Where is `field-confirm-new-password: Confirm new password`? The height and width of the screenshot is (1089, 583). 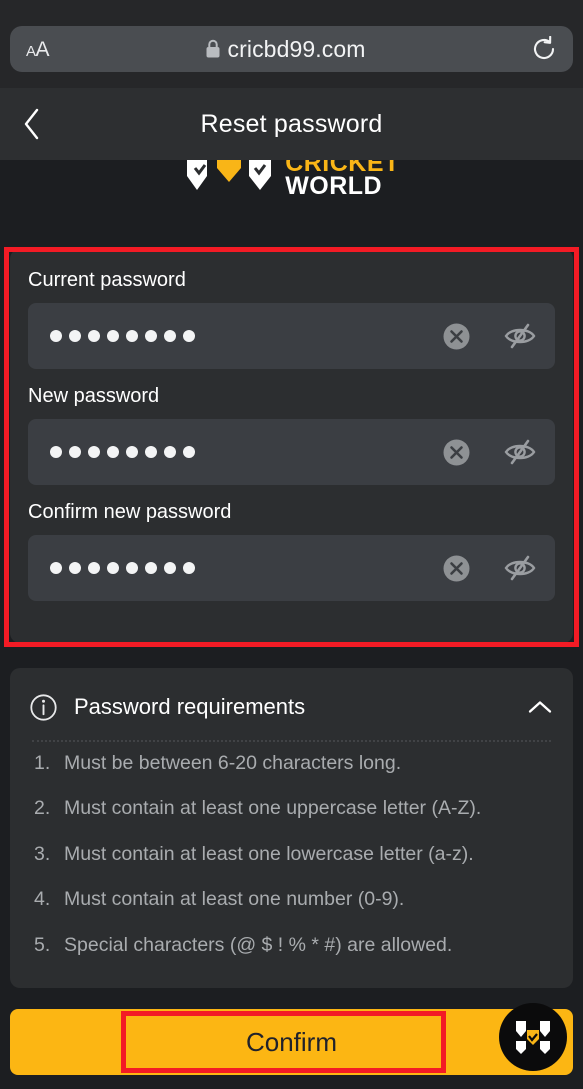
field-confirm-new-password: Confirm new password is located at coordinates (291, 551).